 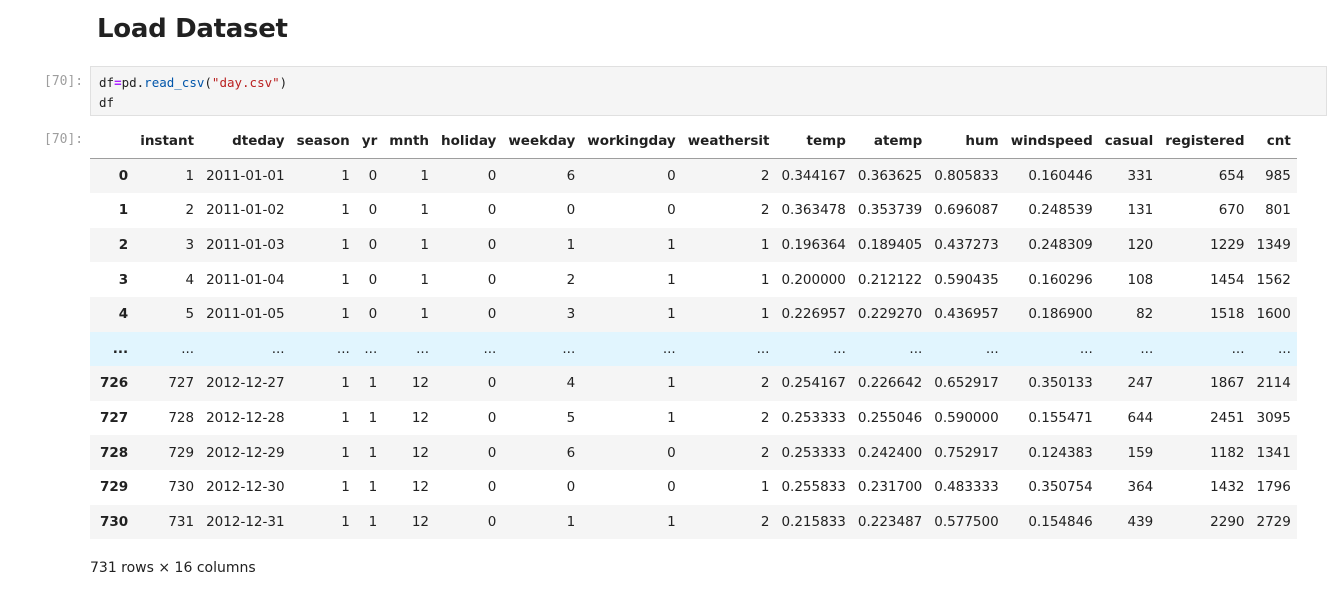 What do you see at coordinates (813, 487) in the screenshot?
I see `table-cell: 0.255833` at bounding box center [813, 487].